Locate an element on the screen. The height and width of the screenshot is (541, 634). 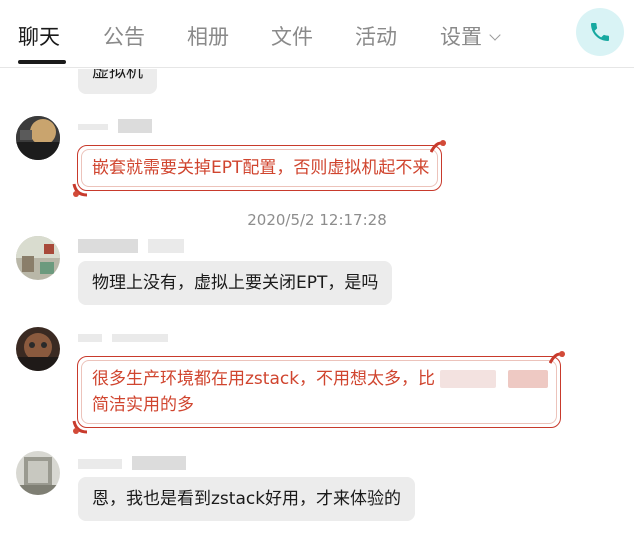
tab-chat: 聊天 is located at coordinates (39, 37).